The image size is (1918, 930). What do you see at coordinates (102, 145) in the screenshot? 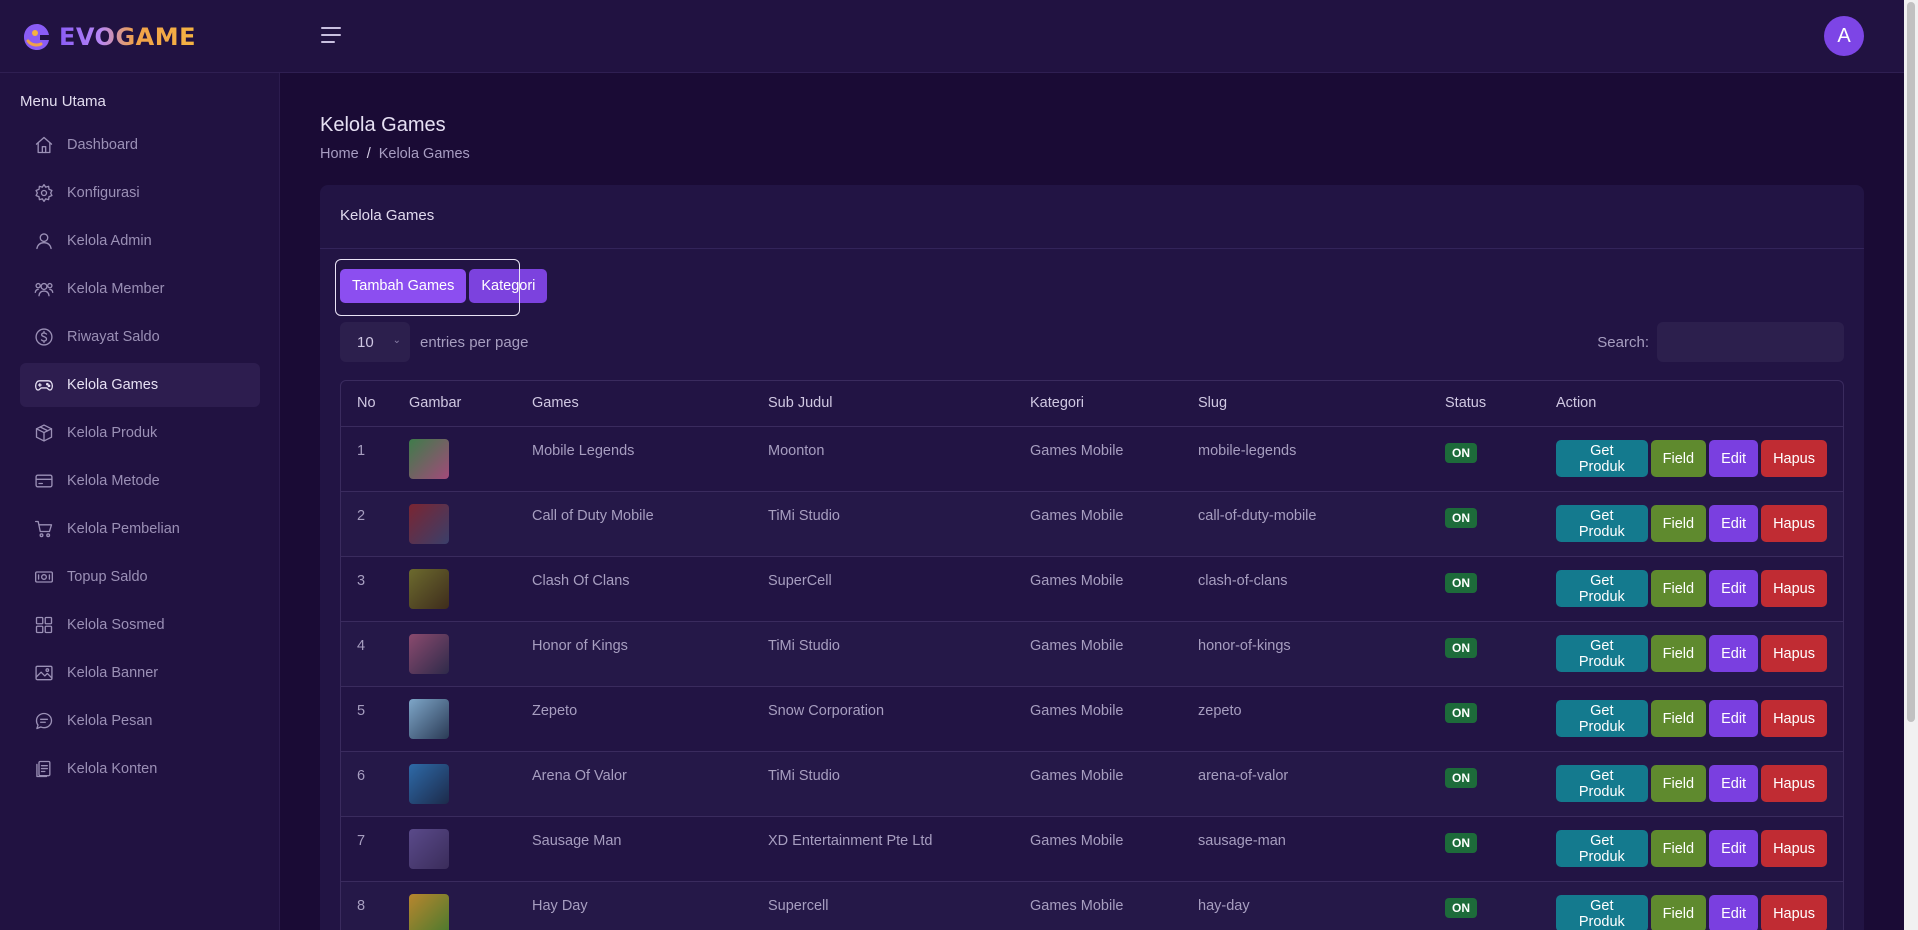
I see `sidebar-item-label: Dashboard` at bounding box center [102, 145].